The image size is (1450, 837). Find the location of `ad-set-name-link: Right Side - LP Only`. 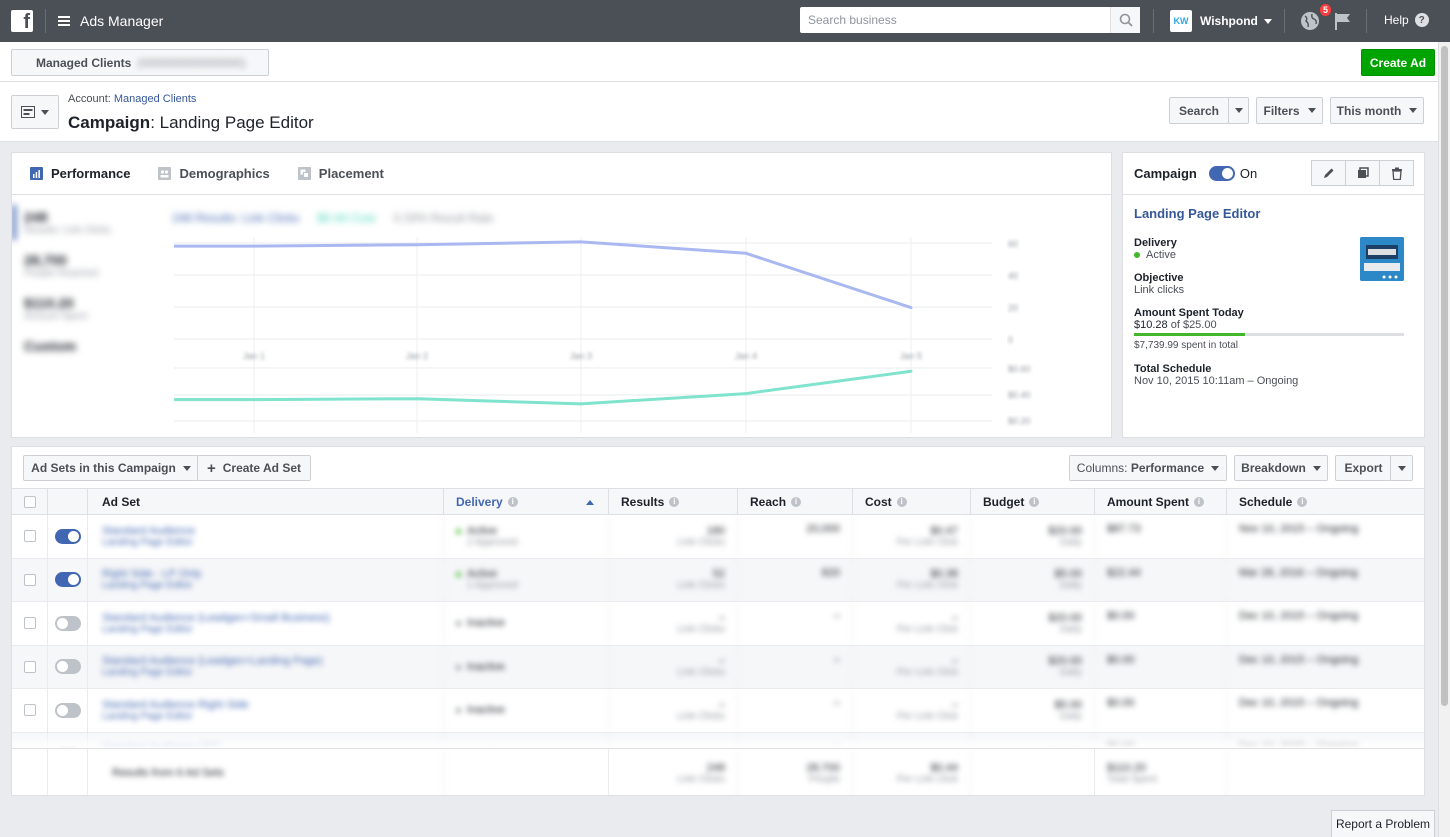

ad-set-name-link: Right Side - LP Only is located at coordinates (266, 574).